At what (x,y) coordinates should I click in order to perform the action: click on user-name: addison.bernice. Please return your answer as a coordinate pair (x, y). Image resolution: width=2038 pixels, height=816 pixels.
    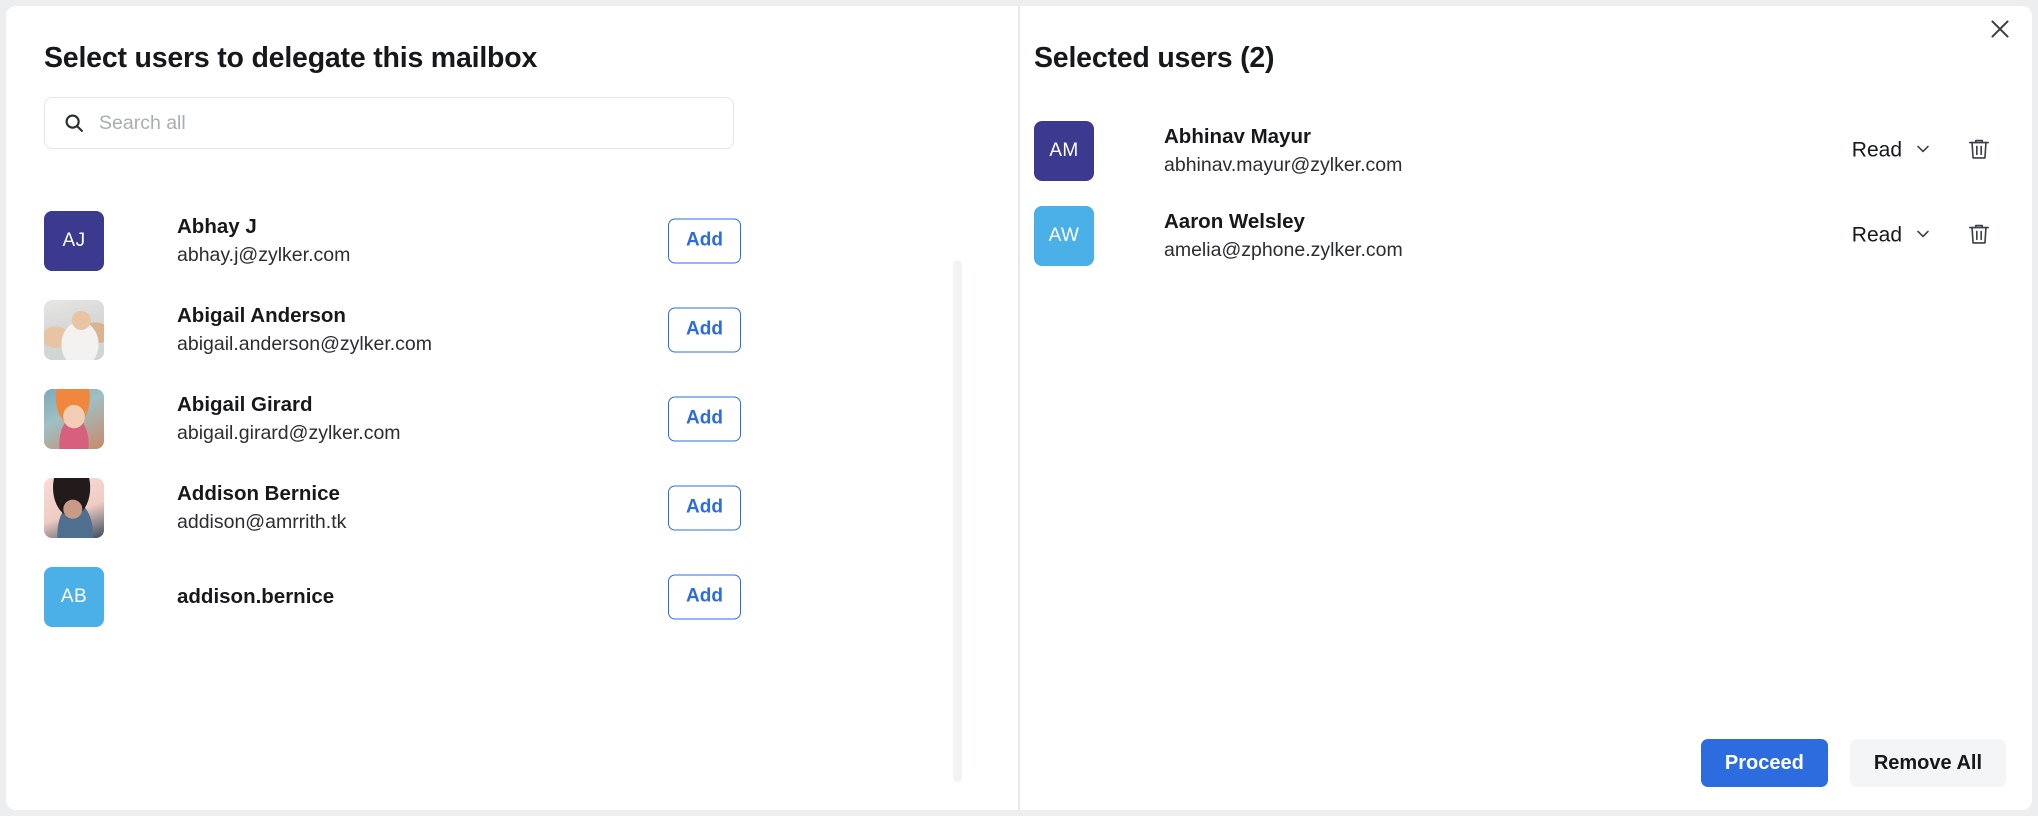
    Looking at the image, I should click on (256, 596).